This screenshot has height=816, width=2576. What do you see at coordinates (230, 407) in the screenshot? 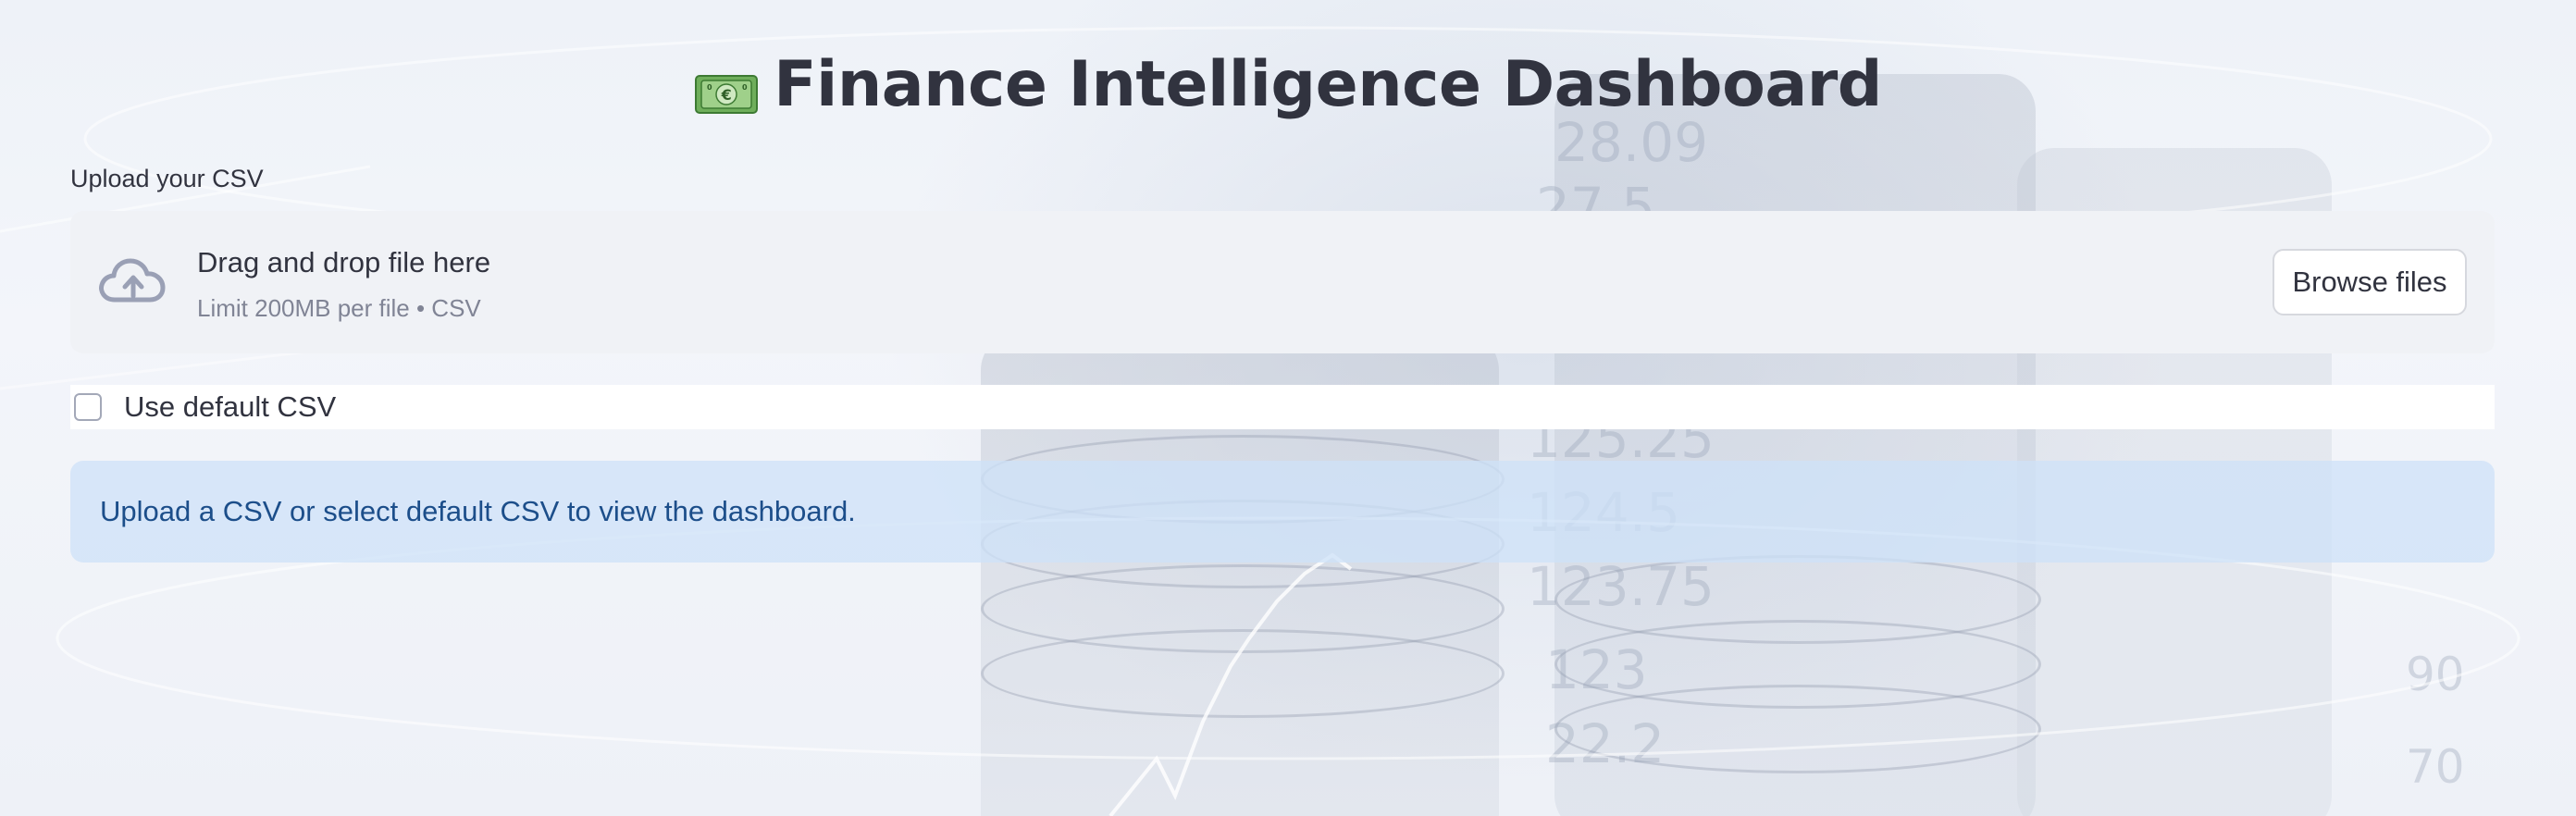
I see `use-default-csv-label: Use default CSV` at bounding box center [230, 407].